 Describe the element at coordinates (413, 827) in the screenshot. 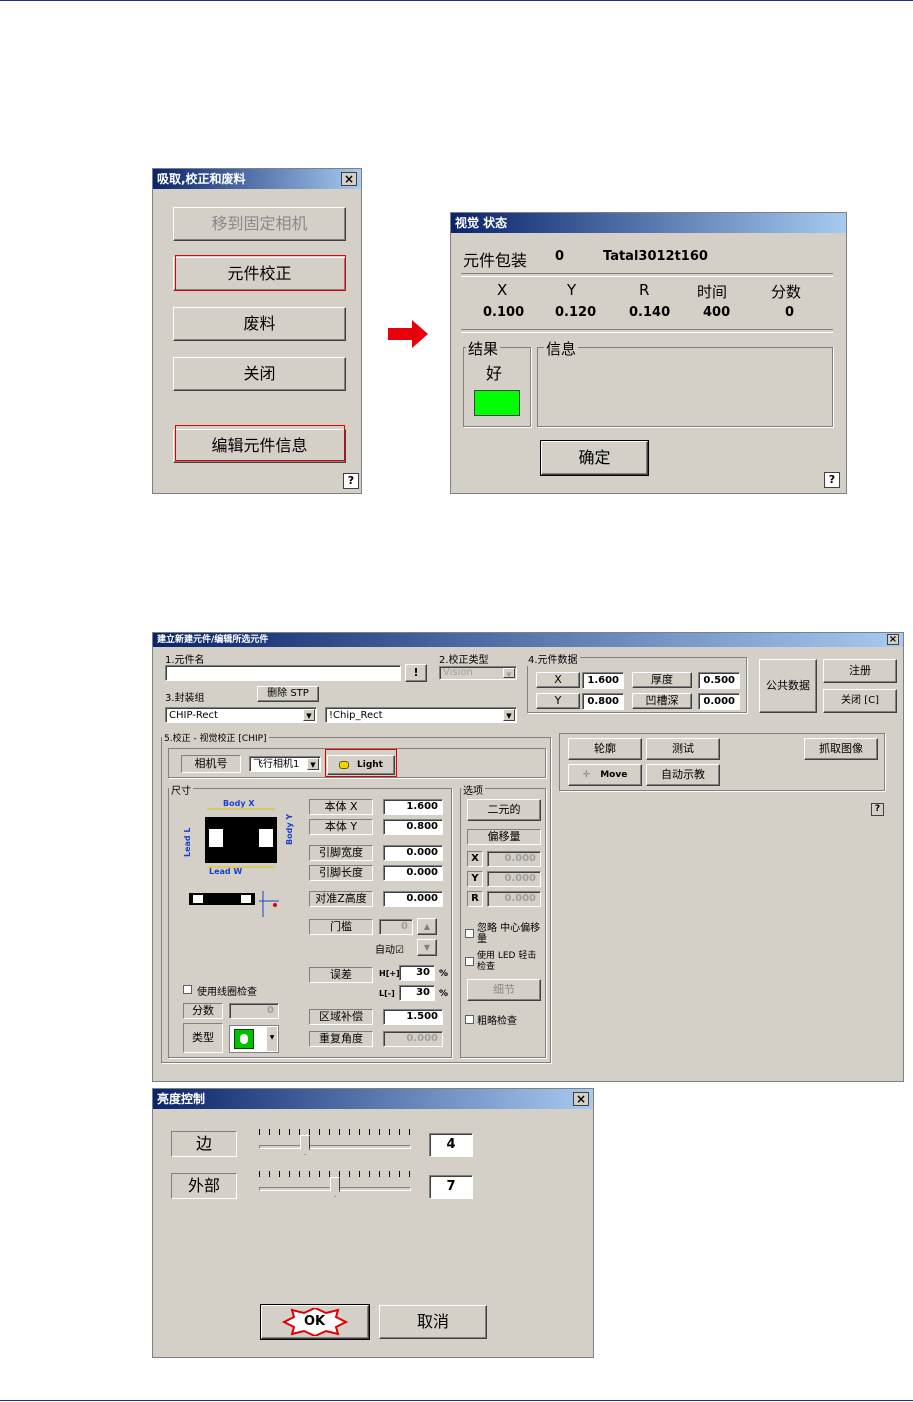

I see `field-value: 0.800` at that location.